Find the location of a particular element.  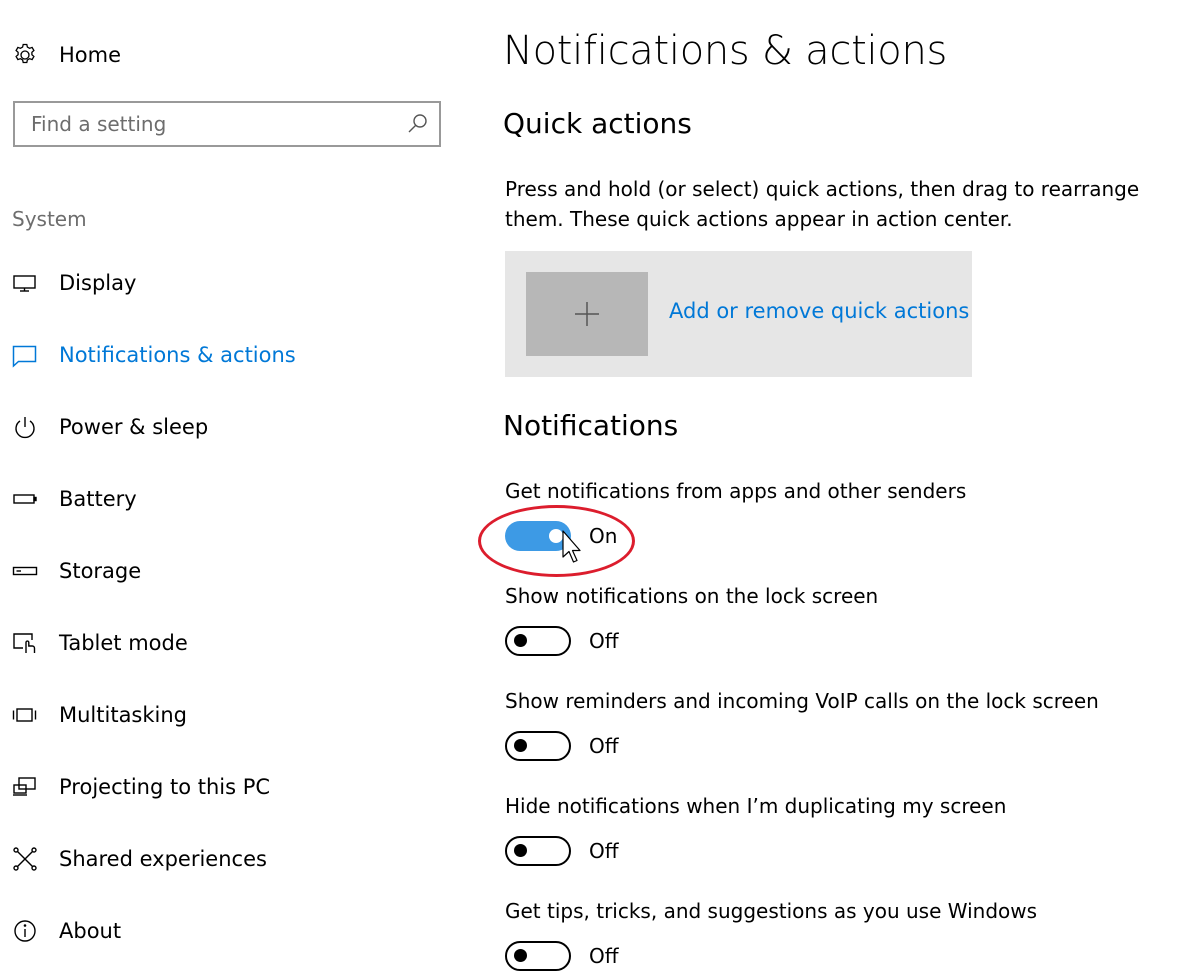

sidebar-item-multitasking: Multitasking is located at coordinates (99, 715).